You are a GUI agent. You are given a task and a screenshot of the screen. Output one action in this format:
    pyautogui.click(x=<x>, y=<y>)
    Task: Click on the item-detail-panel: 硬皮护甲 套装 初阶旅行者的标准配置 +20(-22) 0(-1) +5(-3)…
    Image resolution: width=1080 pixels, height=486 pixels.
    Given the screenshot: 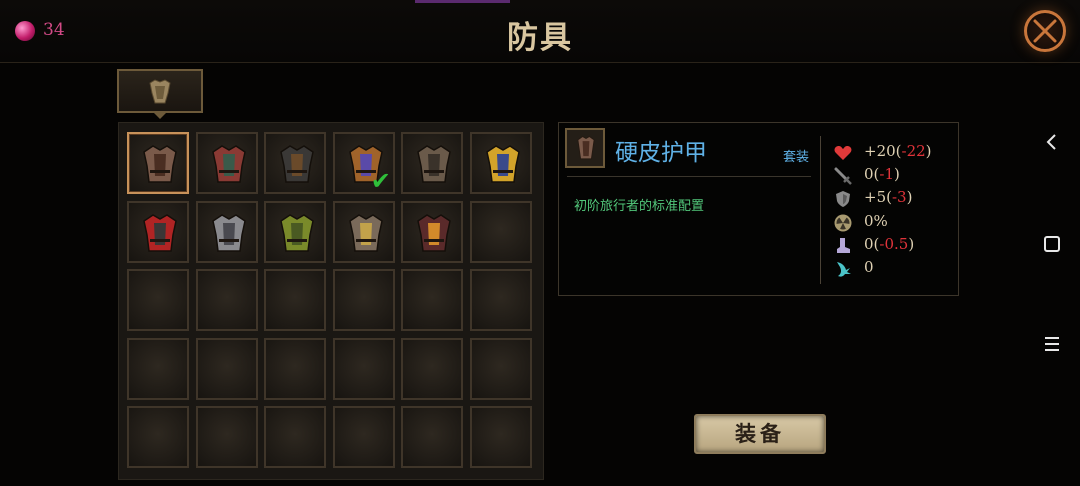 What is the action you would take?
    pyautogui.click(x=758, y=209)
    